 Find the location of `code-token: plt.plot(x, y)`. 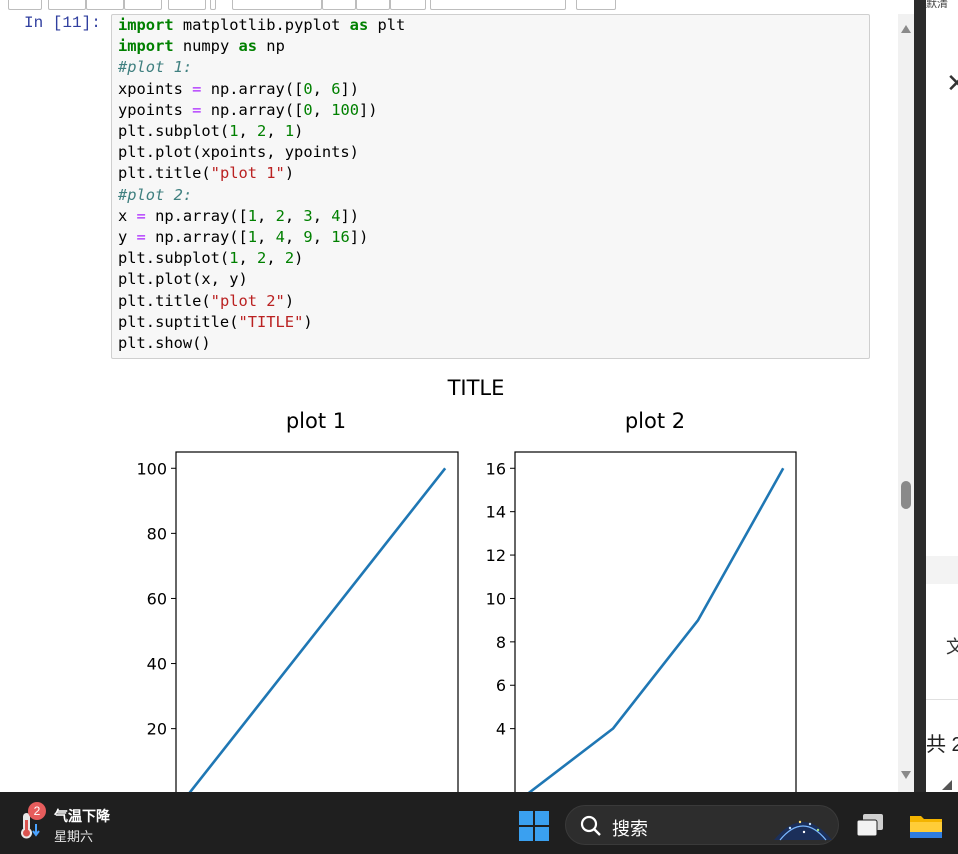

code-token: plt.plot(x, y) is located at coordinates (183, 279).